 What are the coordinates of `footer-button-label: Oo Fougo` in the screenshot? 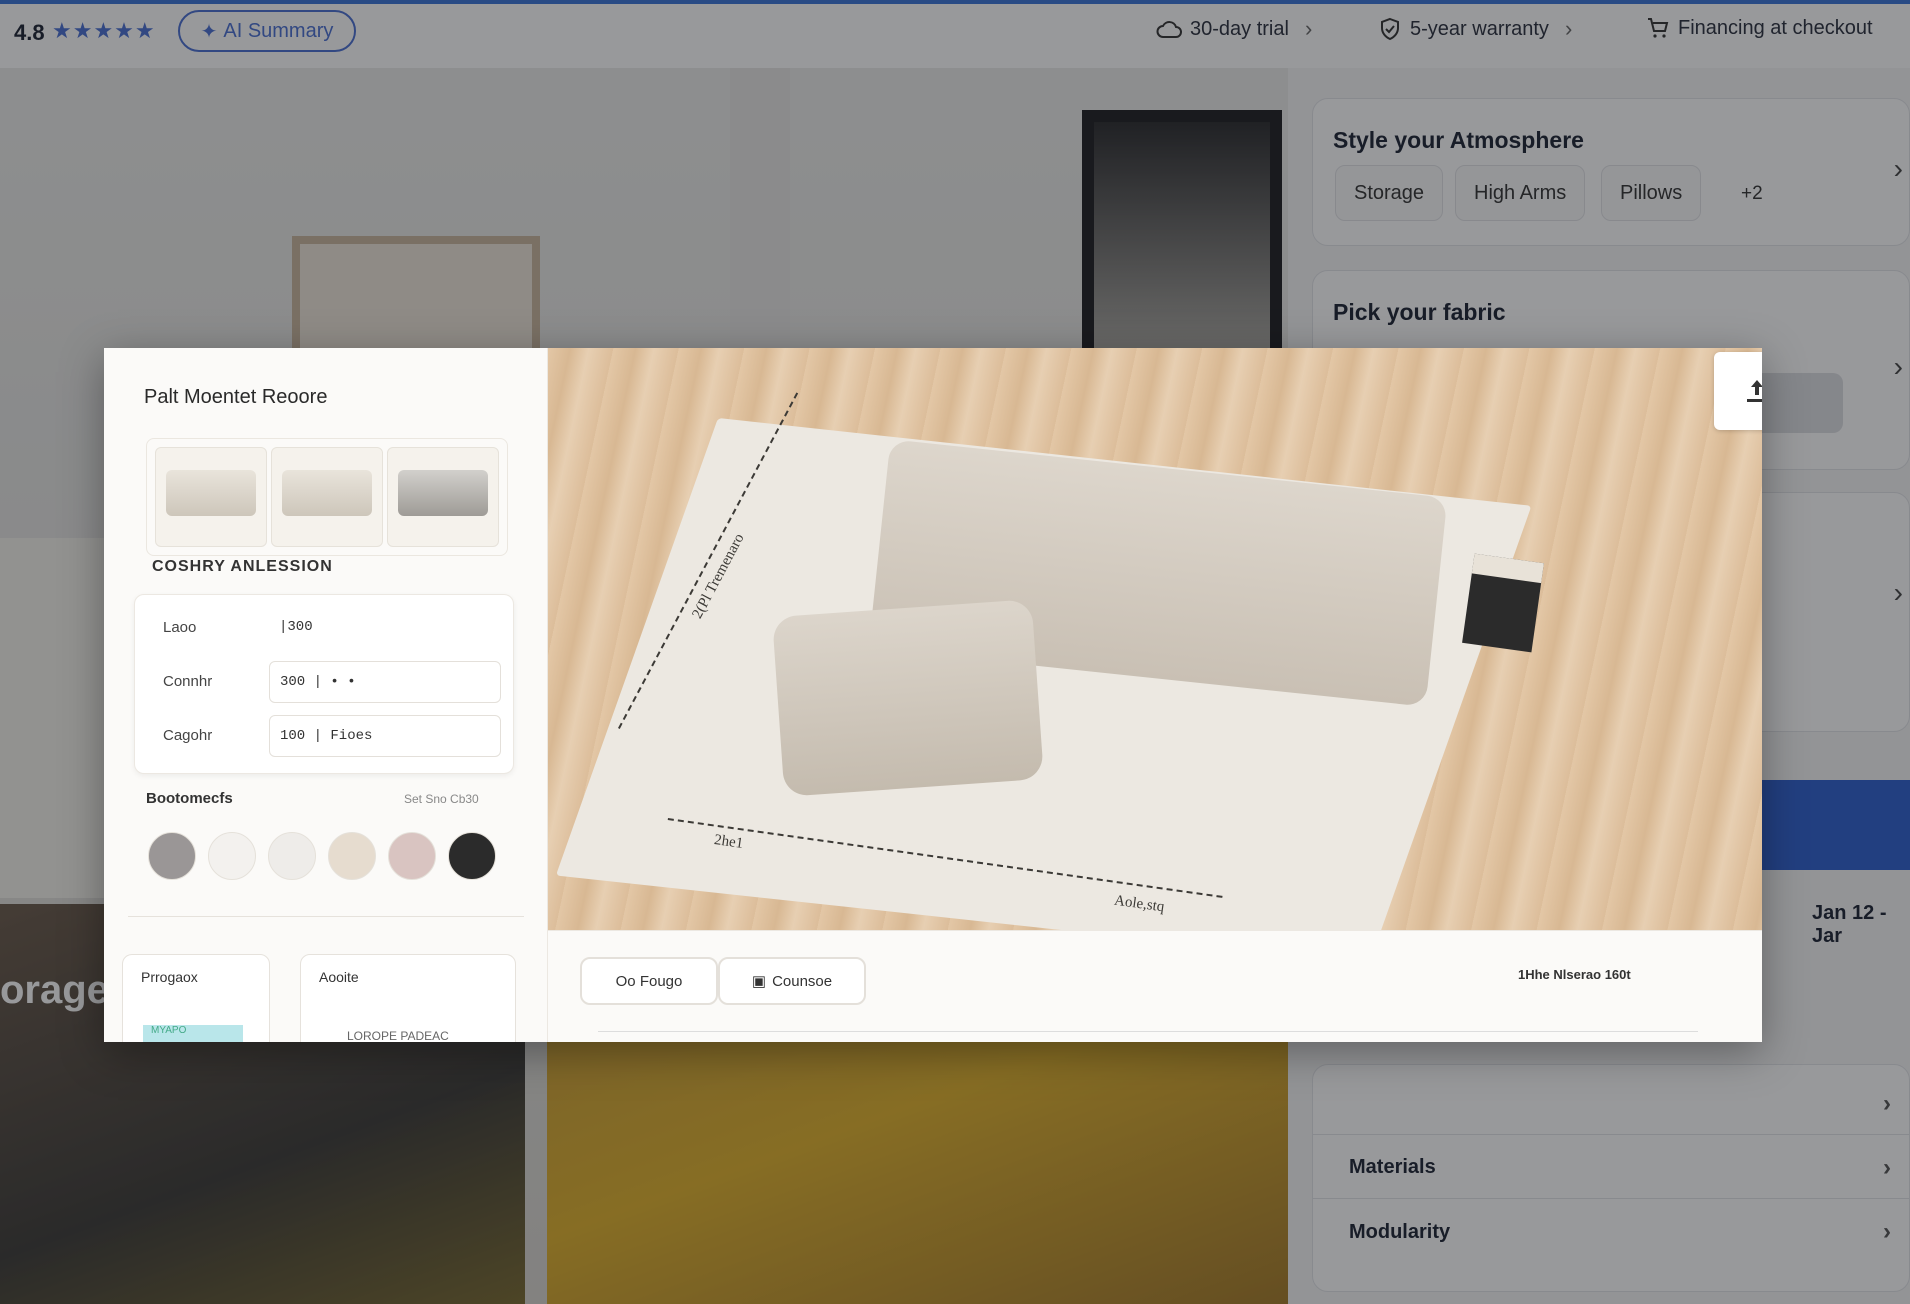 It's located at (649, 981).